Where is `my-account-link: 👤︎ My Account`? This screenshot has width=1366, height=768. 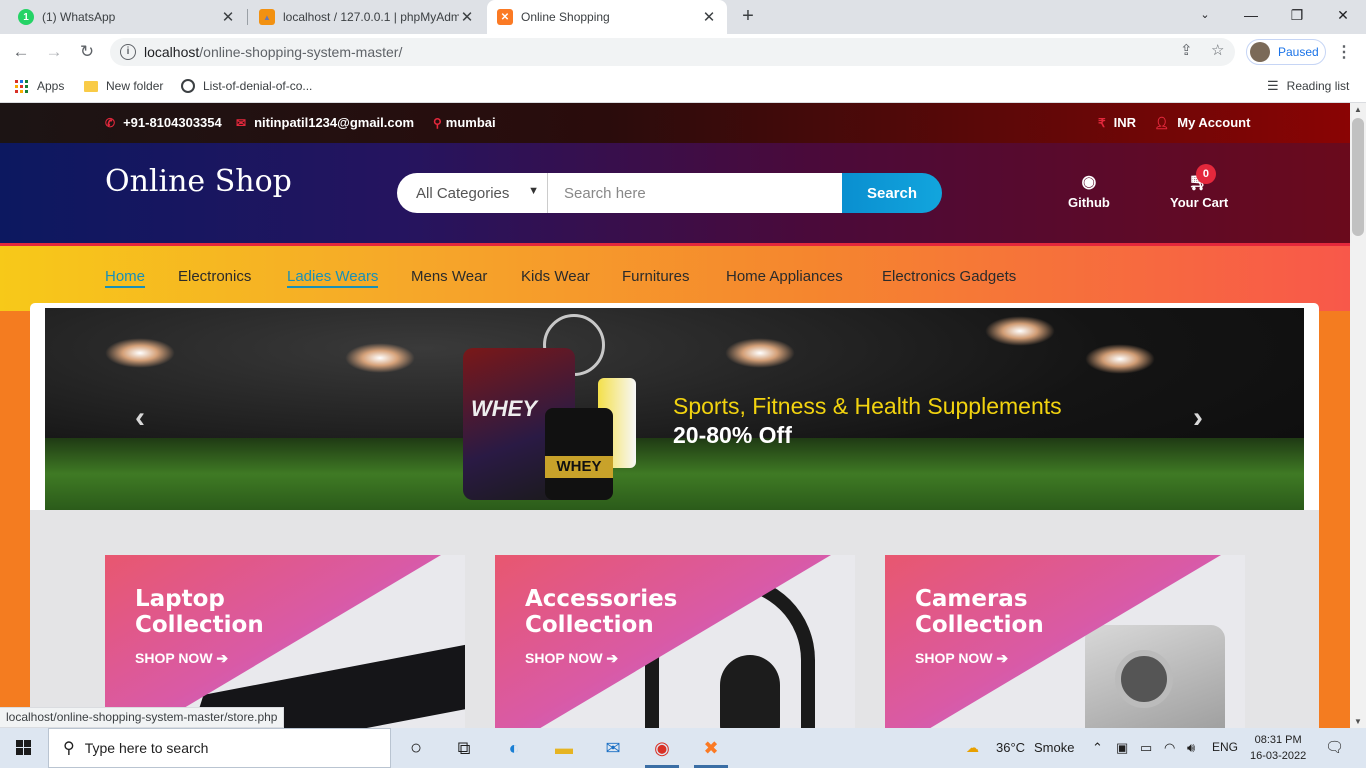
my-account-link: 👤︎ My Account is located at coordinates (1202, 122).